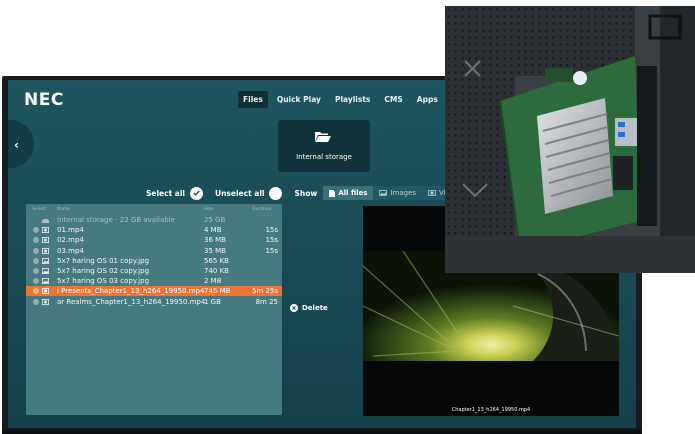  What do you see at coordinates (299, 99) in the screenshot?
I see `nav-quick-play: Quick Play` at bounding box center [299, 99].